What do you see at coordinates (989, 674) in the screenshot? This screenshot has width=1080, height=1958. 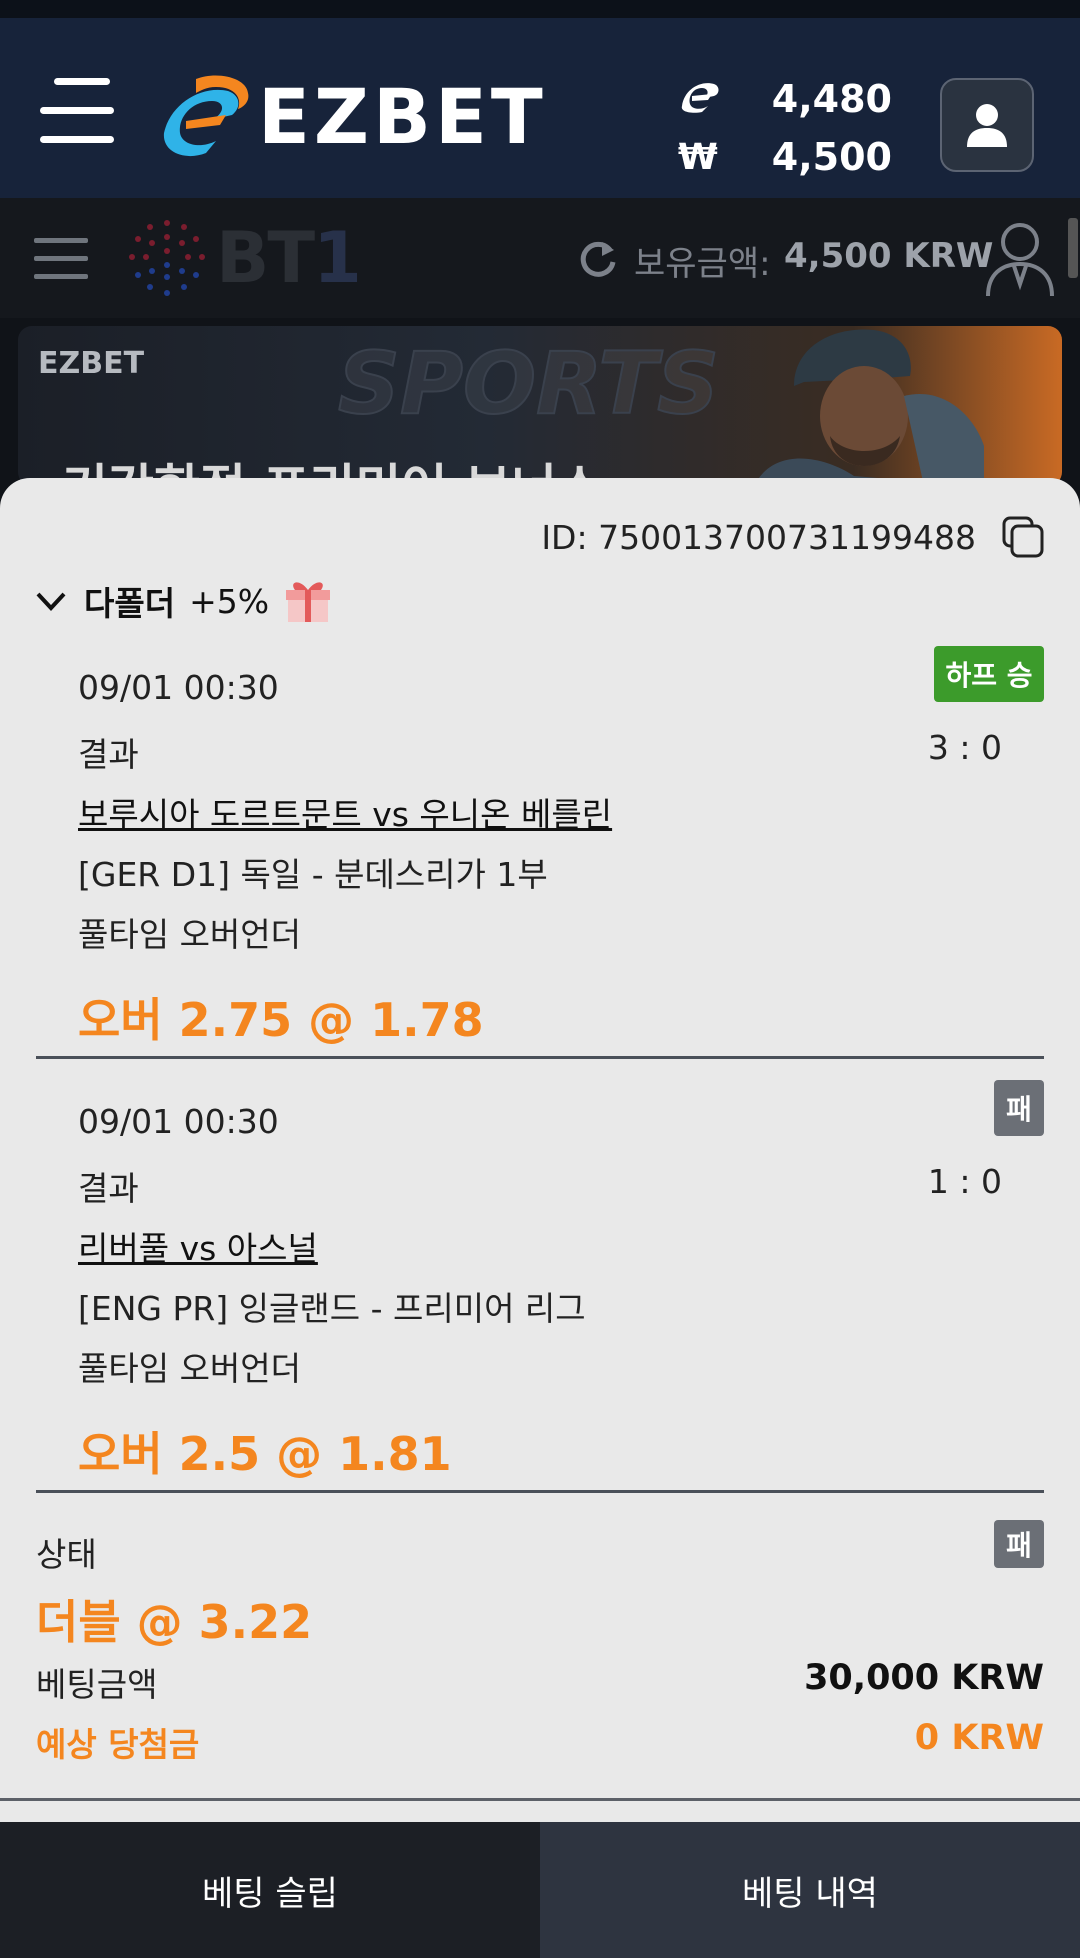 I see `bet-status-badge: 하프 승` at bounding box center [989, 674].